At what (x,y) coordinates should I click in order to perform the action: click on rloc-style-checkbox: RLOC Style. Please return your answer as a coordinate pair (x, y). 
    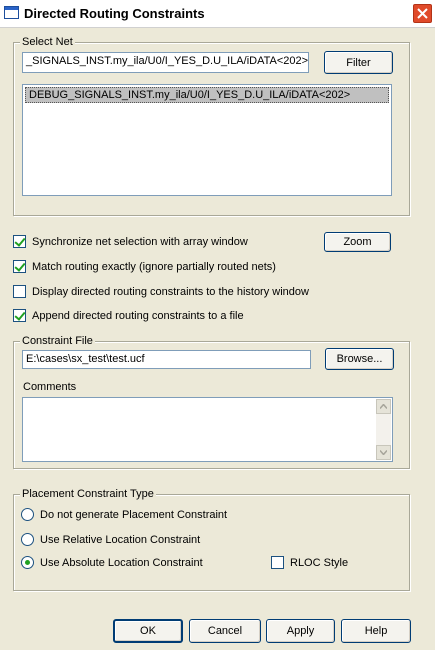
    Looking at the image, I should click on (309, 562).